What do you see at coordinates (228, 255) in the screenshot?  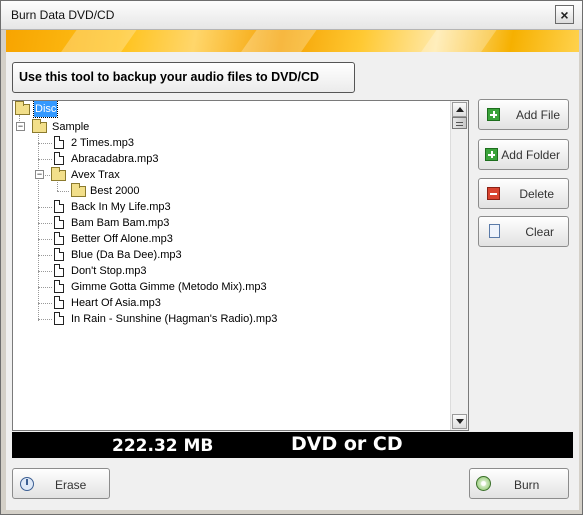 I see `tree-node-file: Blue (Da Ba Dee).mp3` at bounding box center [228, 255].